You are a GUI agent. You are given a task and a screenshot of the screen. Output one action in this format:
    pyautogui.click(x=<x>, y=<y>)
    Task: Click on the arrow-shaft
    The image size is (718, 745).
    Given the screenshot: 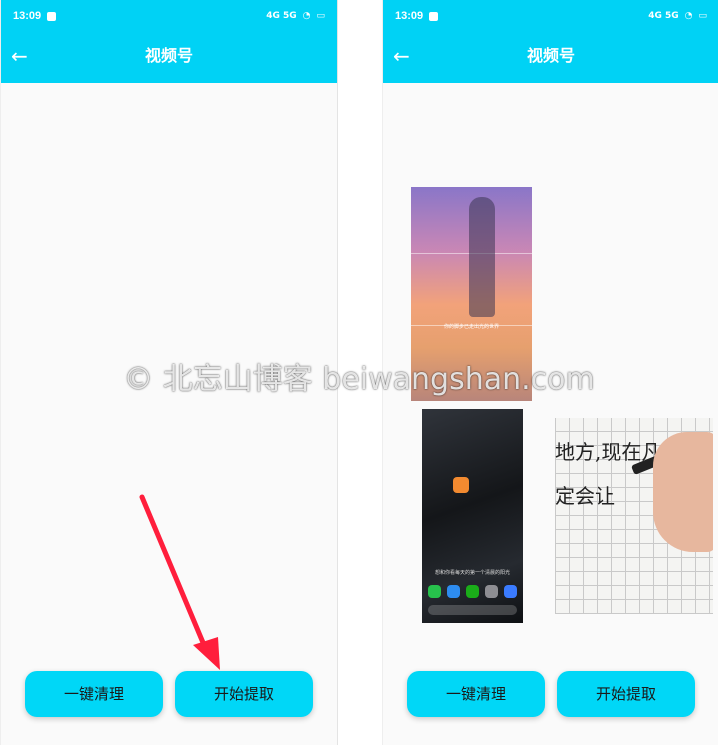 What is the action you would take?
    pyautogui.click(x=173, y=571)
    